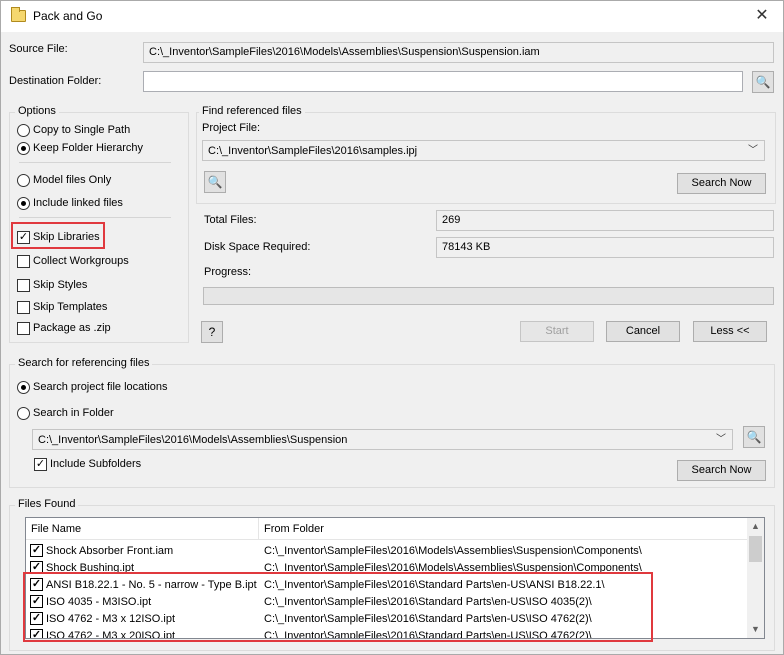 This screenshot has height=655, width=784. Describe the element at coordinates (73, 413) in the screenshot. I see `search-in-folder-label: Search in Folder` at that location.